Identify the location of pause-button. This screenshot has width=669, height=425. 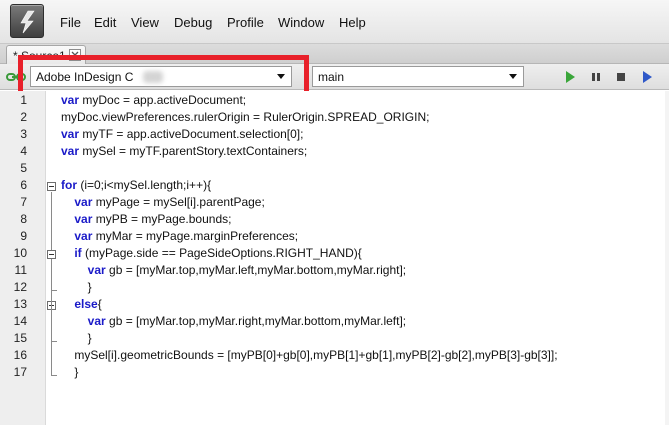
(596, 77).